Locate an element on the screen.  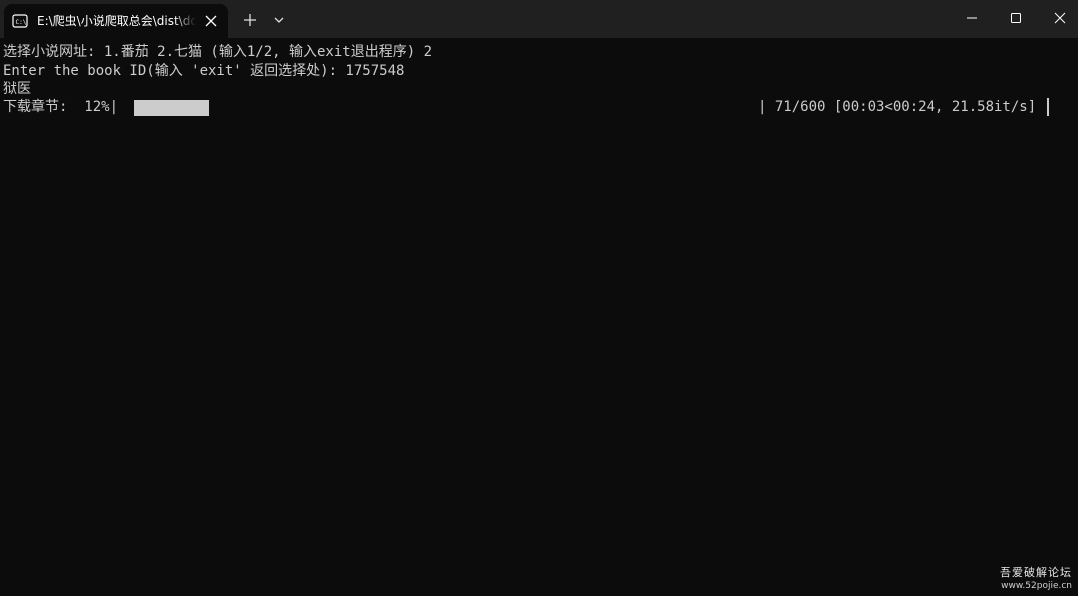
watermark: 吾爱破解论坛 www.52pojie.cn is located at coordinates (1036, 579).